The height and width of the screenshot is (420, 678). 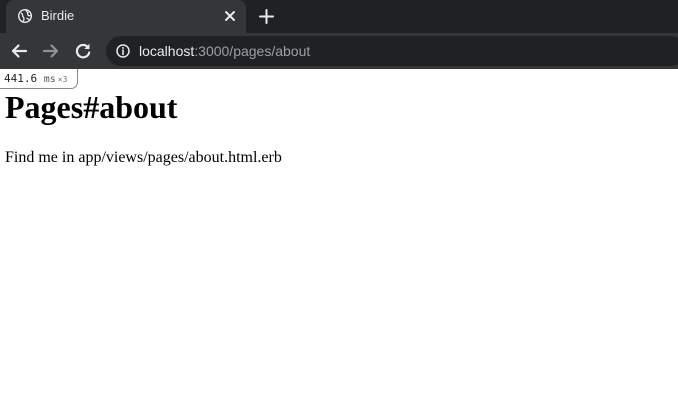 I want to click on tab-strip: Birdie, so click(x=339, y=16).